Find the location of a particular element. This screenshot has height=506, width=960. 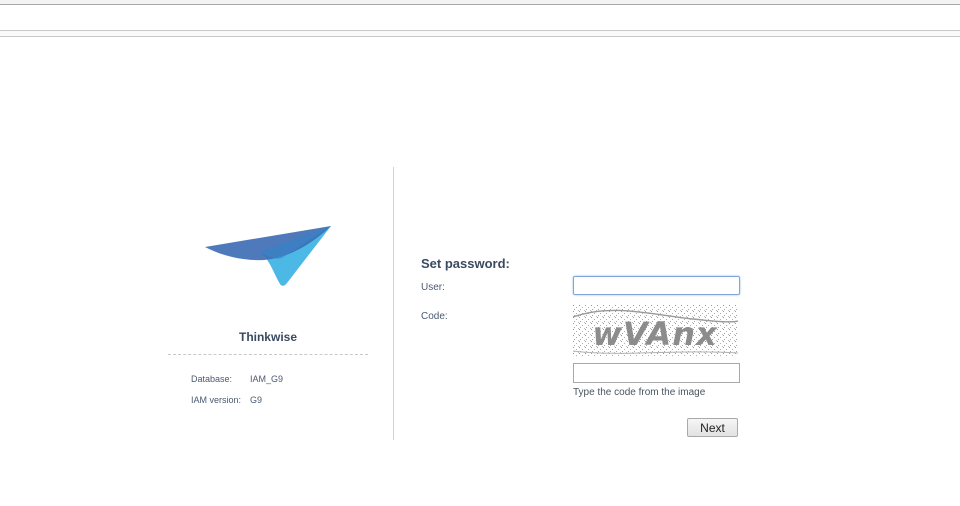

user-input is located at coordinates (656, 285).